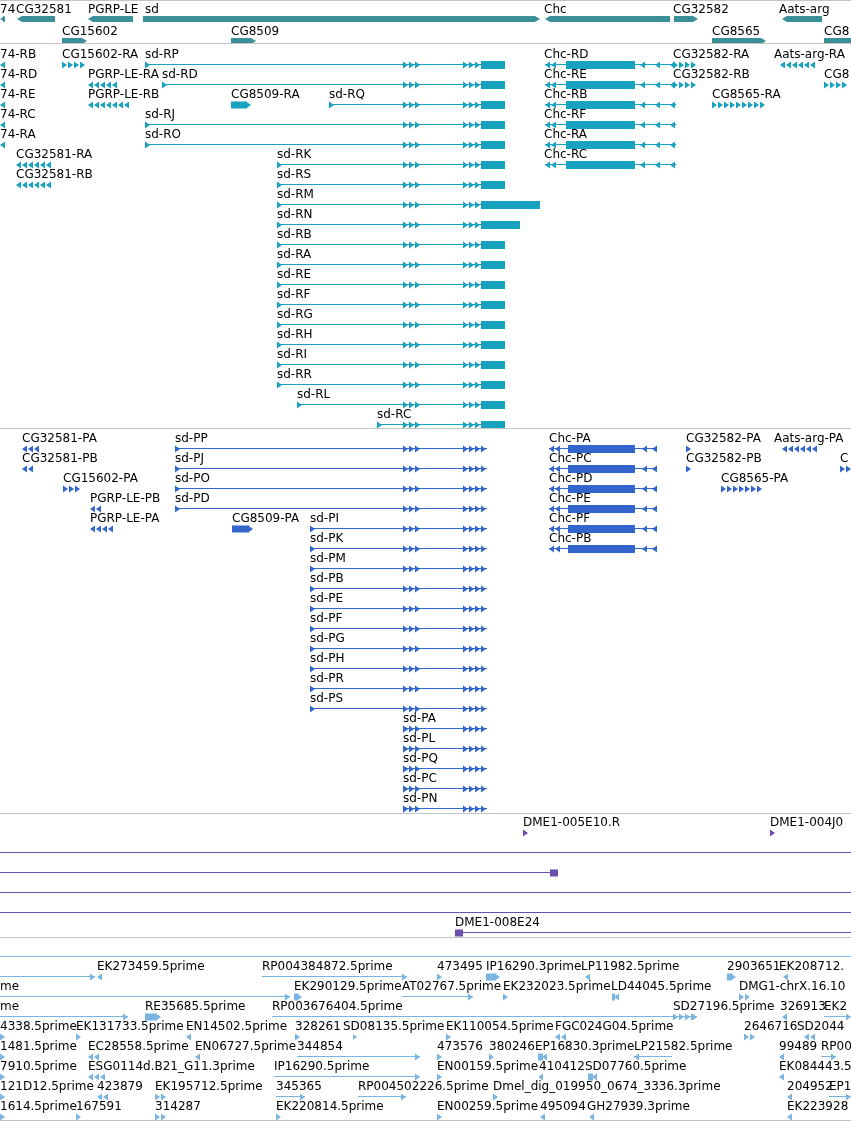 This screenshot has width=851, height=1121. I want to click on feature-label: sd-PG, so click(327, 638).